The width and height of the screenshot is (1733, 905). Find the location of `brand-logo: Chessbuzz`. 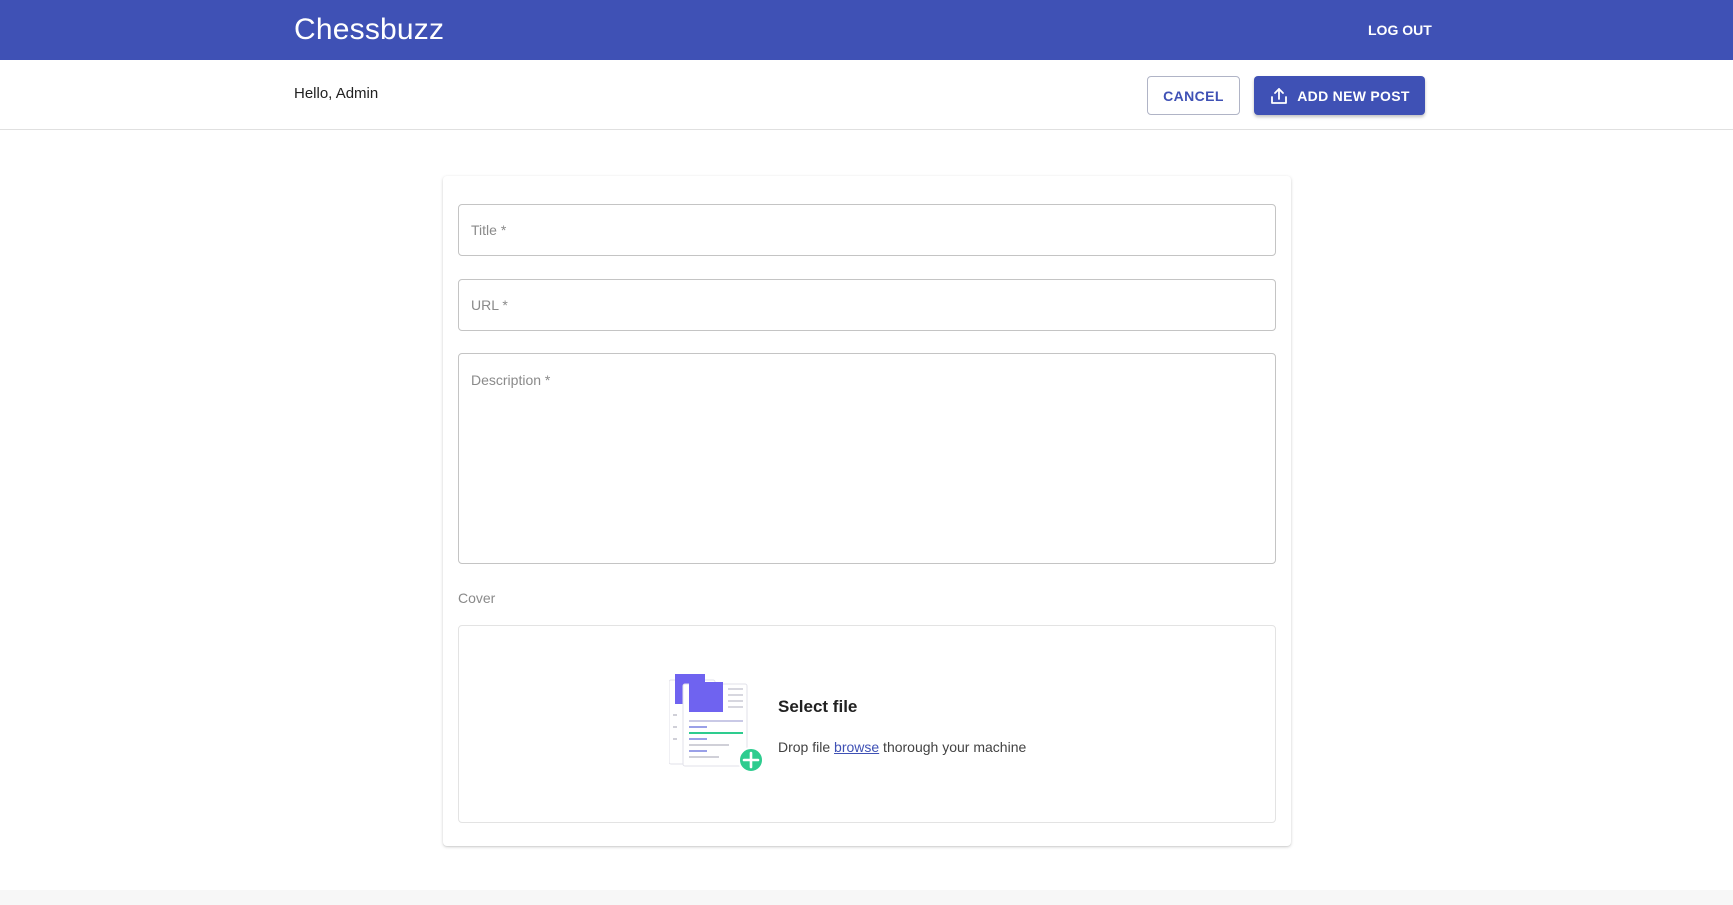

brand-logo: Chessbuzz is located at coordinates (369, 29).